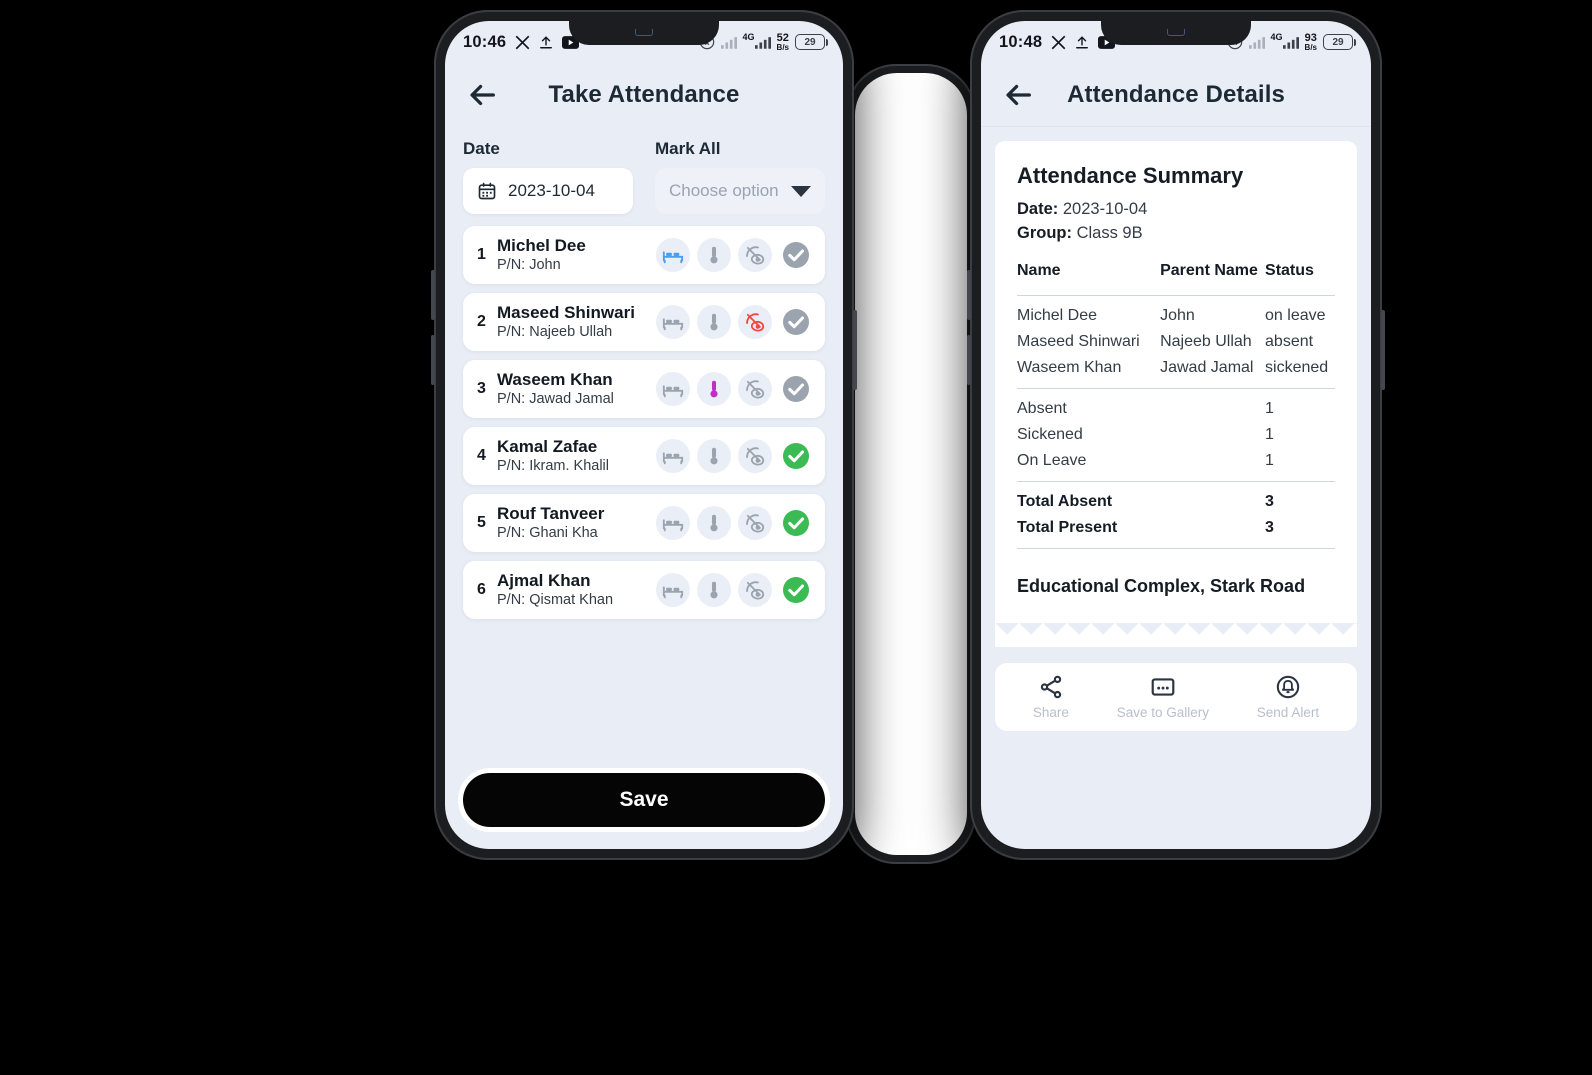 The image size is (1592, 1075). Describe the element at coordinates (1256, 42) in the screenshot. I see `signal-bars-icon` at that location.